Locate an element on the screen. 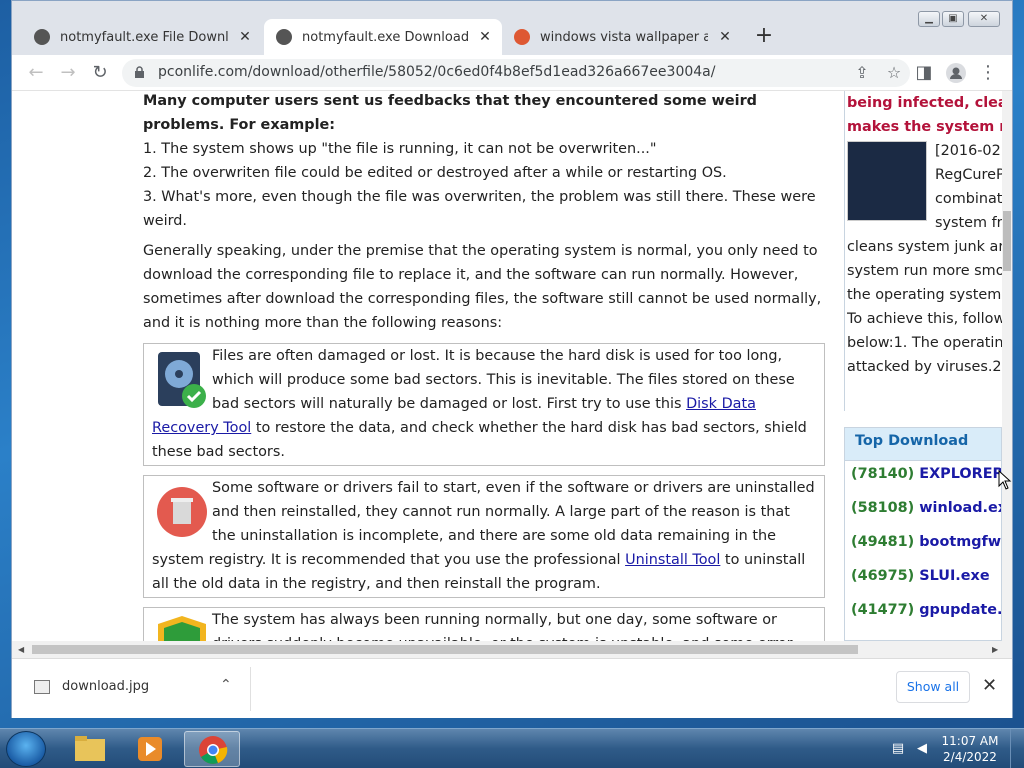  start-button is located at coordinates (26, 749).